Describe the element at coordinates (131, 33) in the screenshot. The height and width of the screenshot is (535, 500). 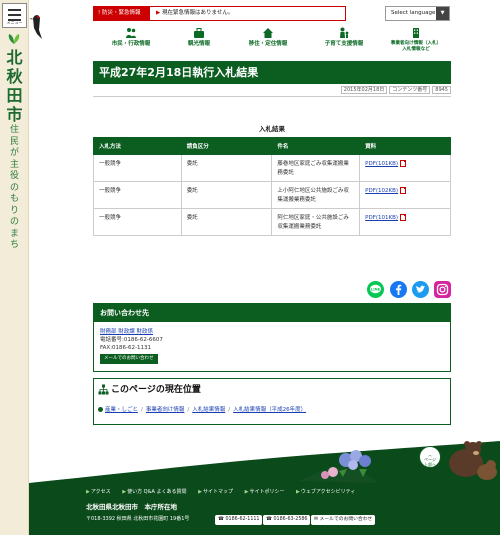
I see `people-icon` at that location.